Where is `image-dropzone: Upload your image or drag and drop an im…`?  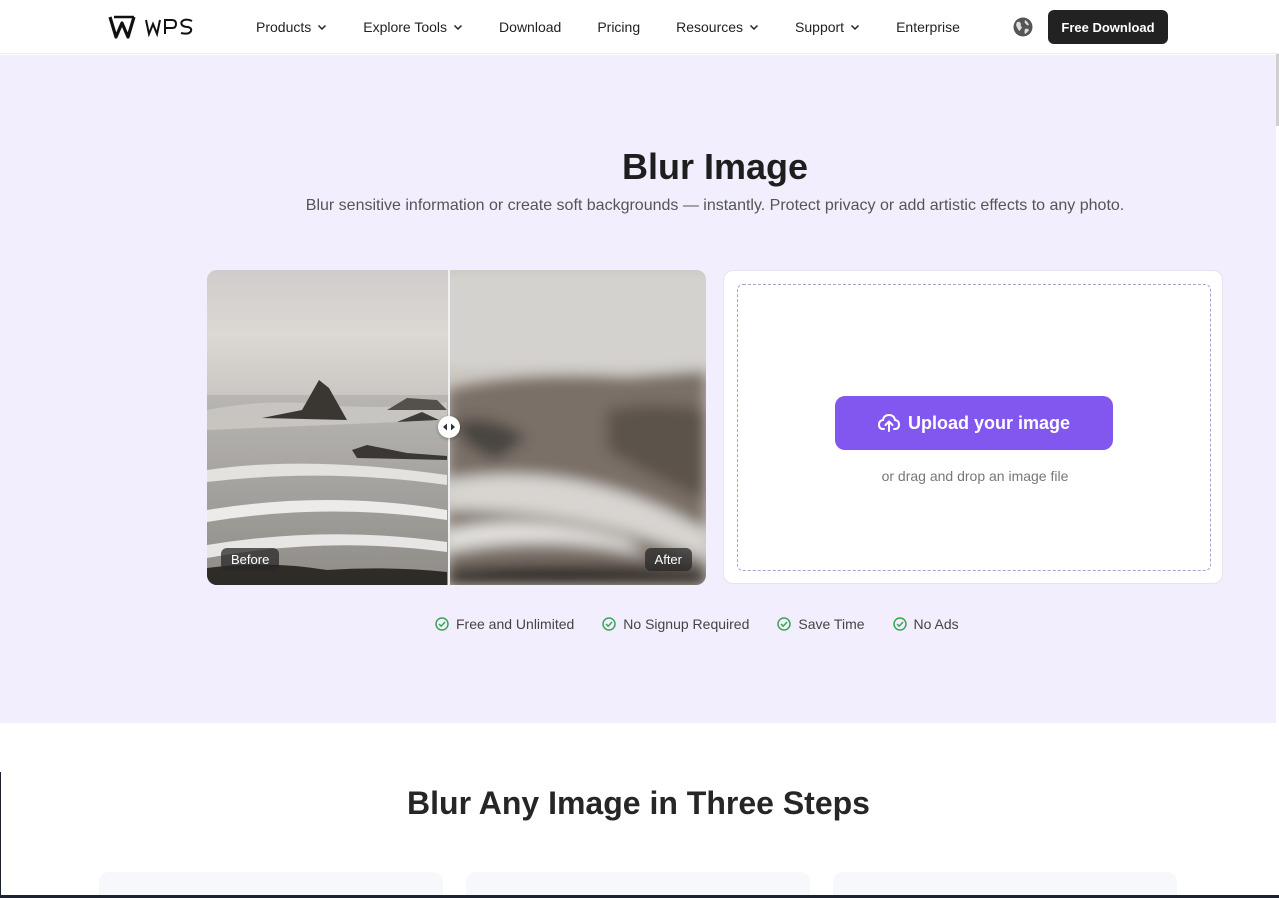
image-dropzone: Upload your image or drag and drop an im… is located at coordinates (974, 427).